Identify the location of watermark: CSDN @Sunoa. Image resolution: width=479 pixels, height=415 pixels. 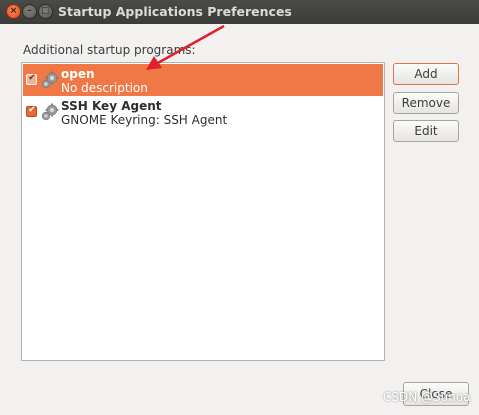
(427, 397).